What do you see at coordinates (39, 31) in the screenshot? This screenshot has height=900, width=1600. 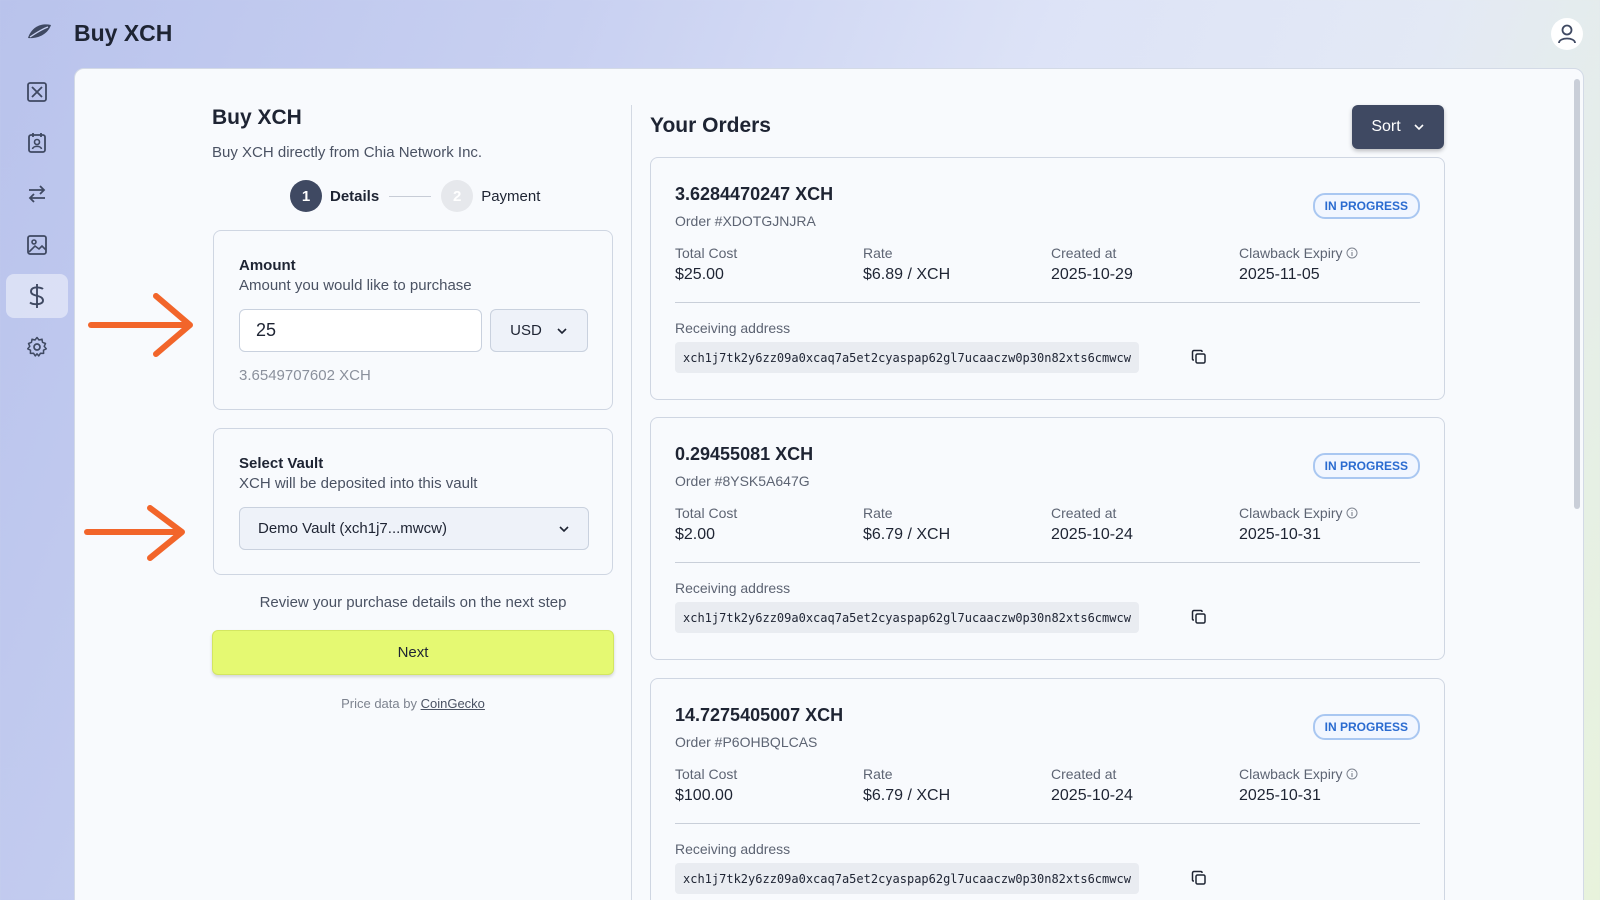 I see `chia-leaf-logo-icon` at bounding box center [39, 31].